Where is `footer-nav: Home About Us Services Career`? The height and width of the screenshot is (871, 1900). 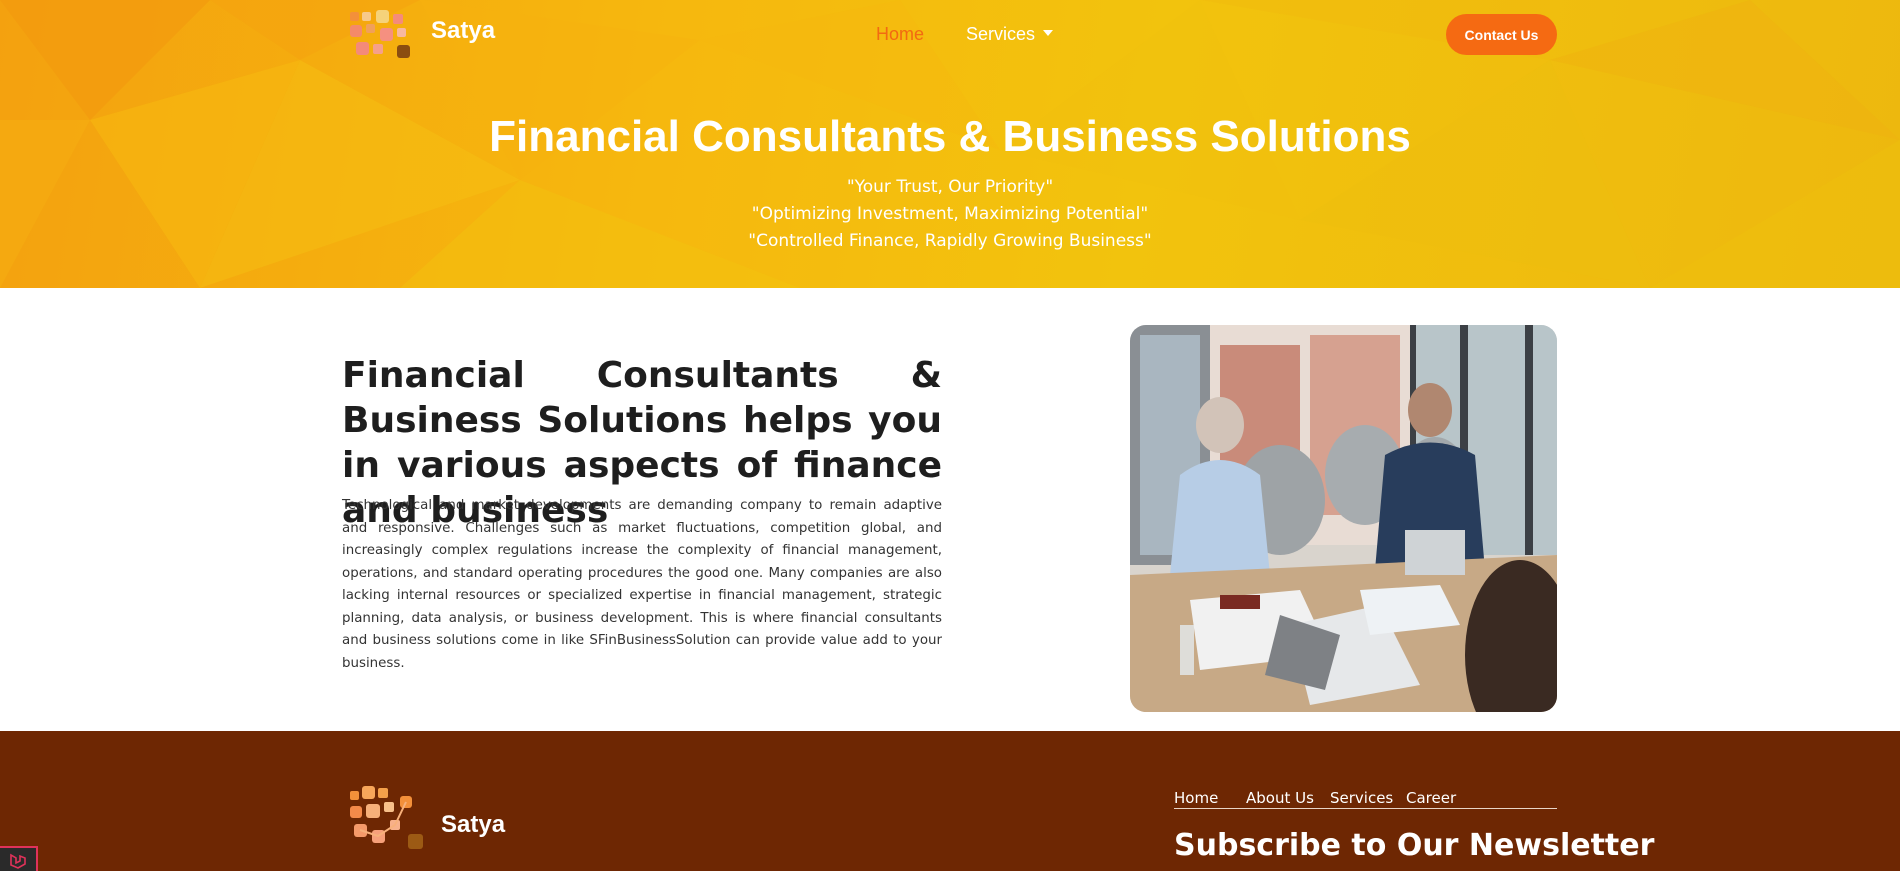 footer-nav: Home About Us Services Career is located at coordinates (1365, 799).